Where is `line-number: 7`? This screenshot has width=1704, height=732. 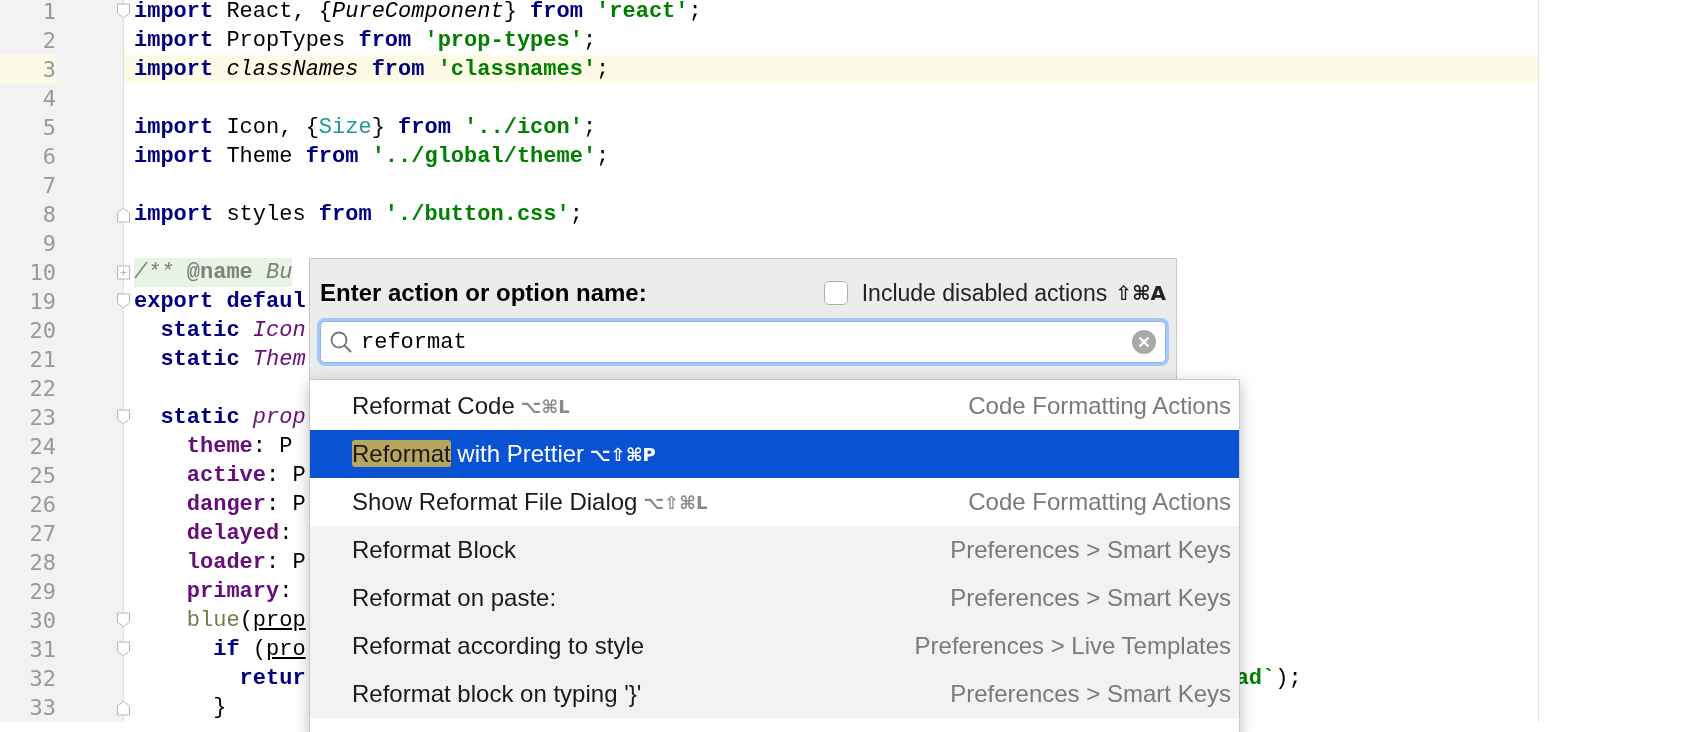
line-number: 7 is located at coordinates (48, 186).